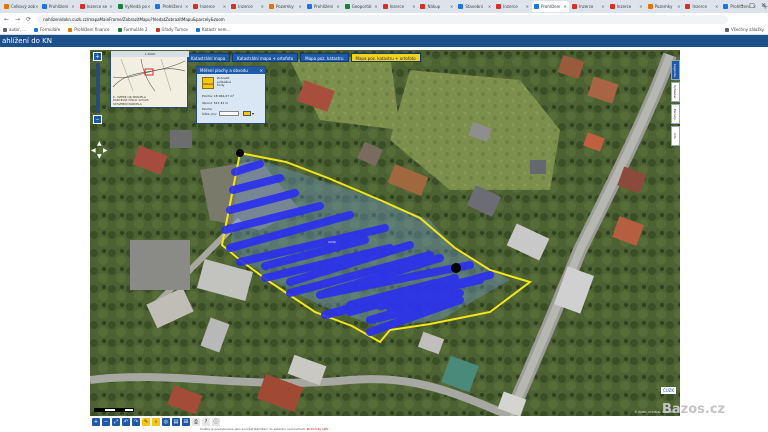 The width and height of the screenshot is (768, 432). I want to click on zoom-in-icon: +, so click(96, 421).